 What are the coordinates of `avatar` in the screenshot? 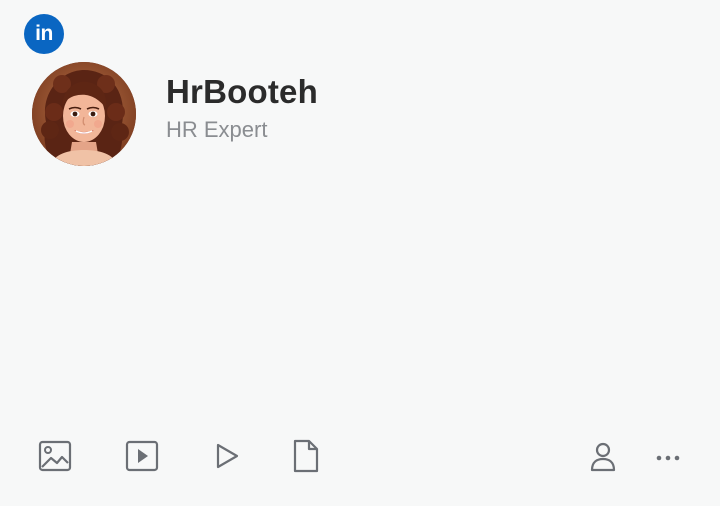 It's located at (84, 114).